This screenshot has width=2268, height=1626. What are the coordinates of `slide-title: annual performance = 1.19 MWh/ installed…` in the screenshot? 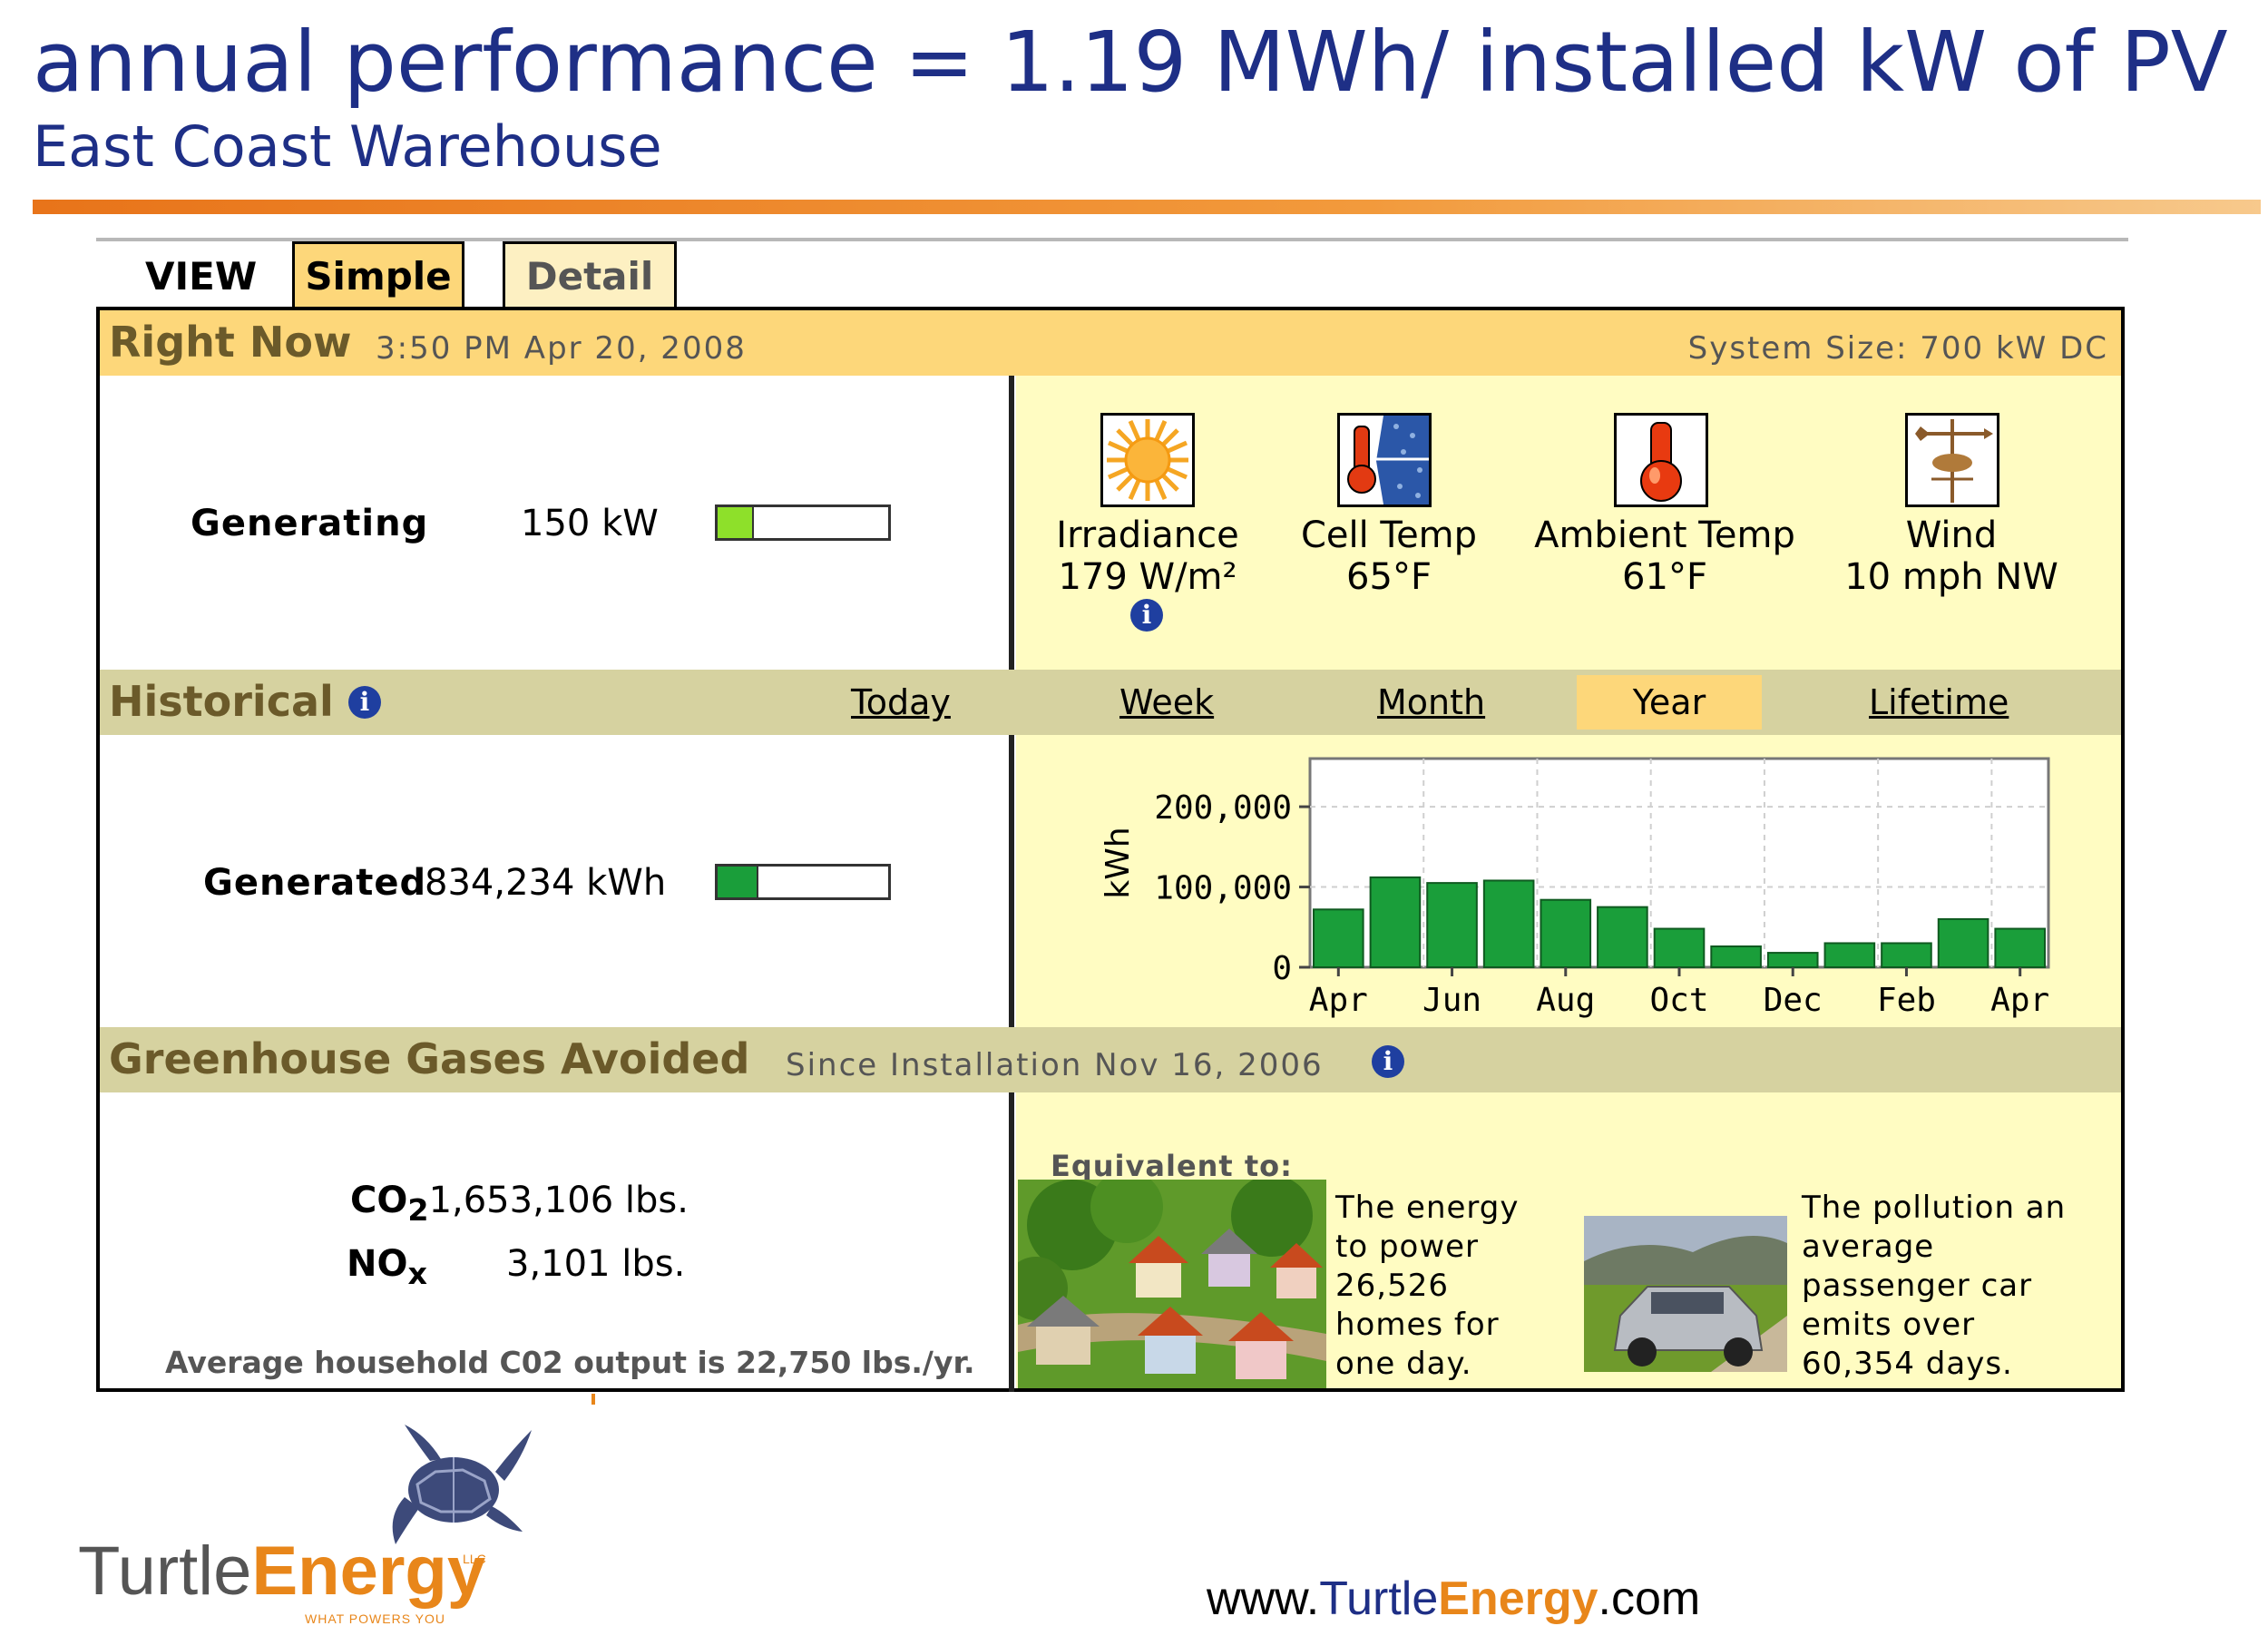 It's located at (1130, 62).